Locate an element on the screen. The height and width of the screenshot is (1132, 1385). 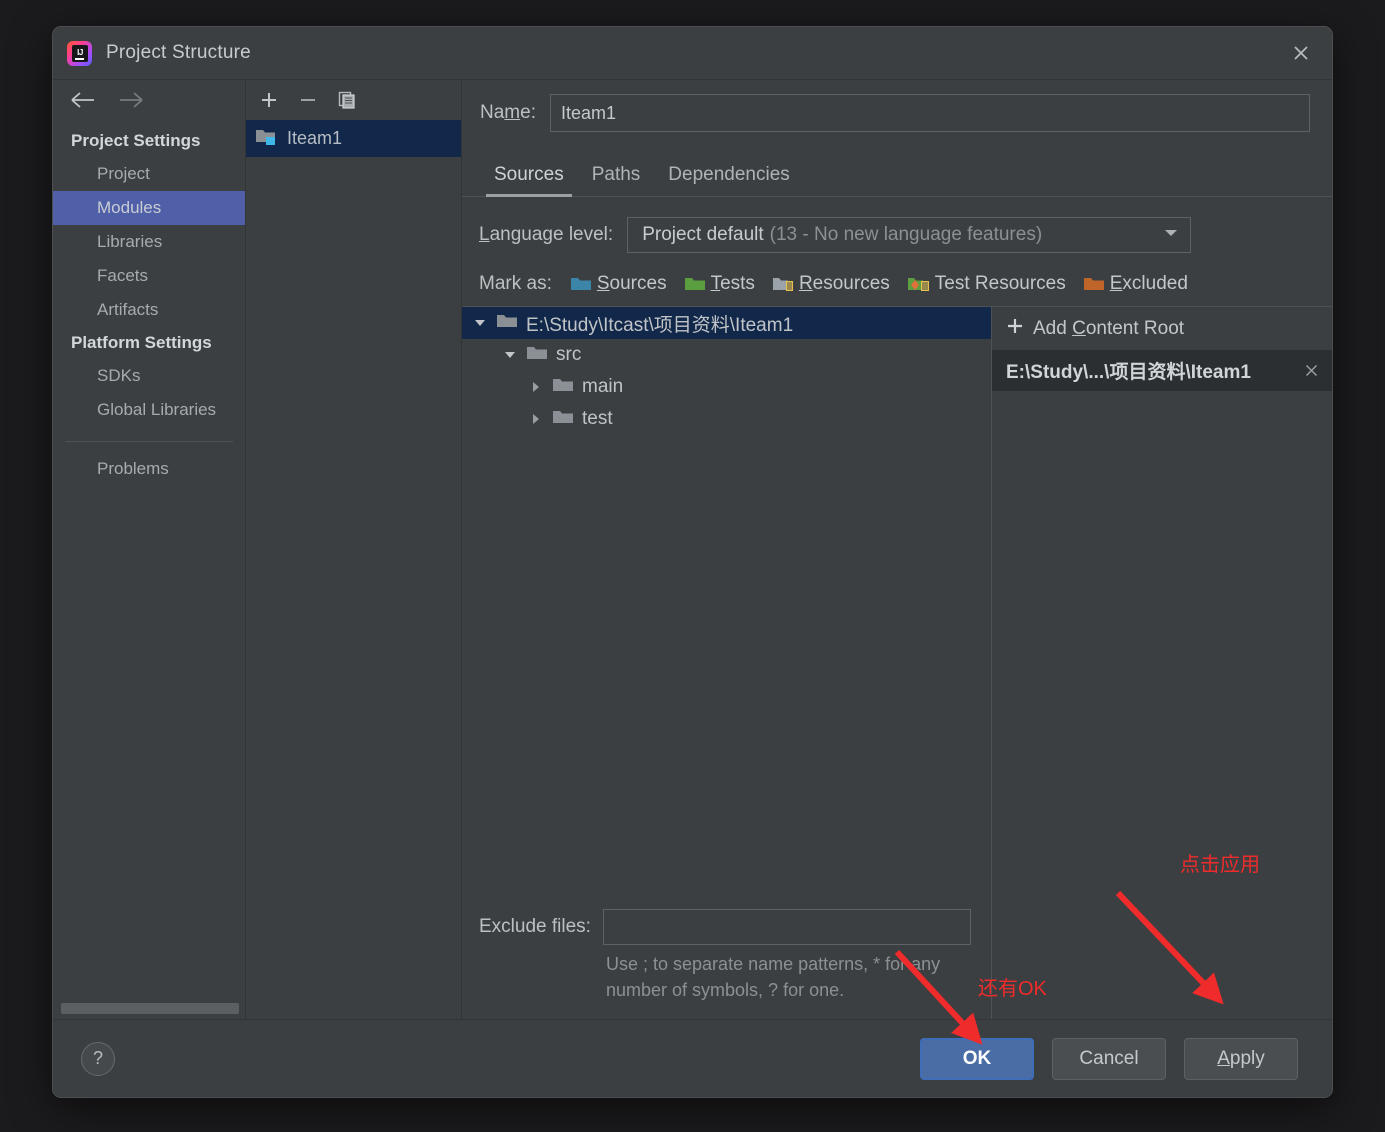
modules-list-pane: Iteam1 is located at coordinates (354, 549).